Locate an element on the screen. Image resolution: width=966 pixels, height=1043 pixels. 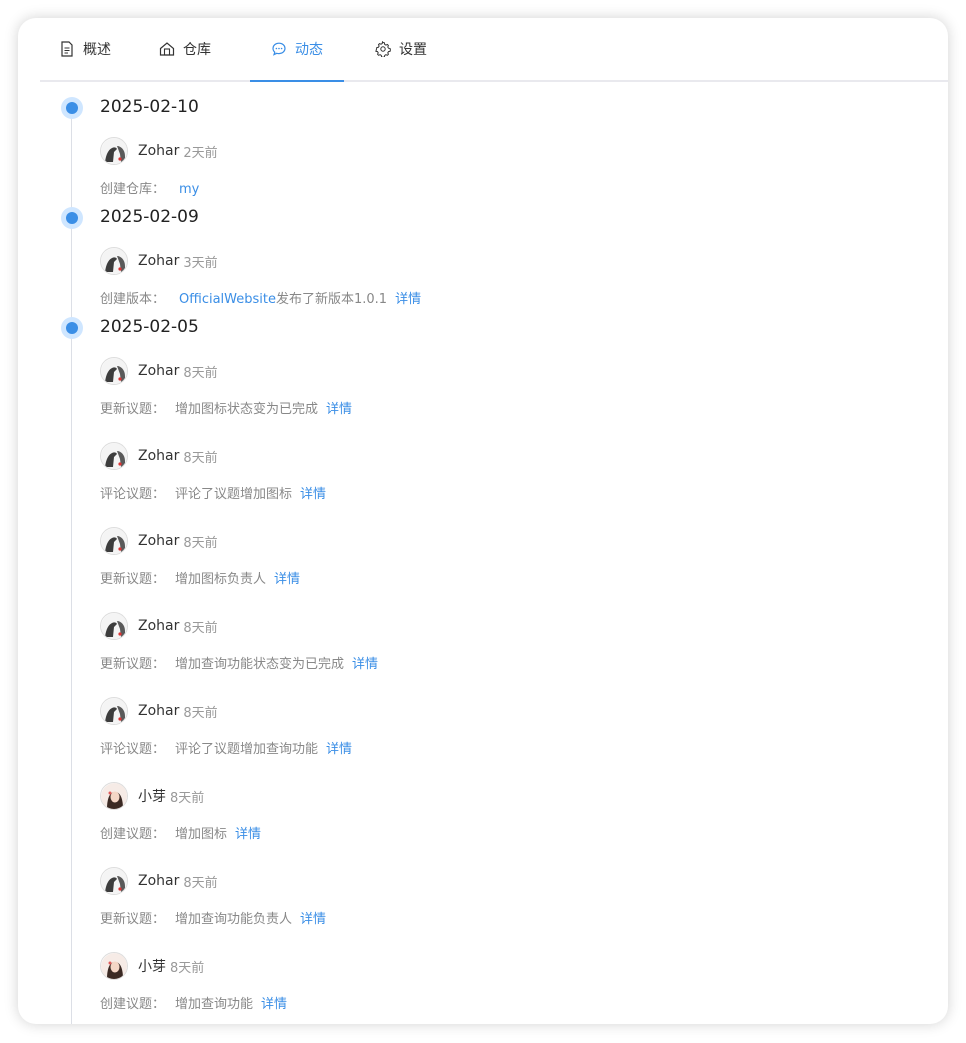
entry-user: Zohar 2天前 is located at coordinates (159, 151).